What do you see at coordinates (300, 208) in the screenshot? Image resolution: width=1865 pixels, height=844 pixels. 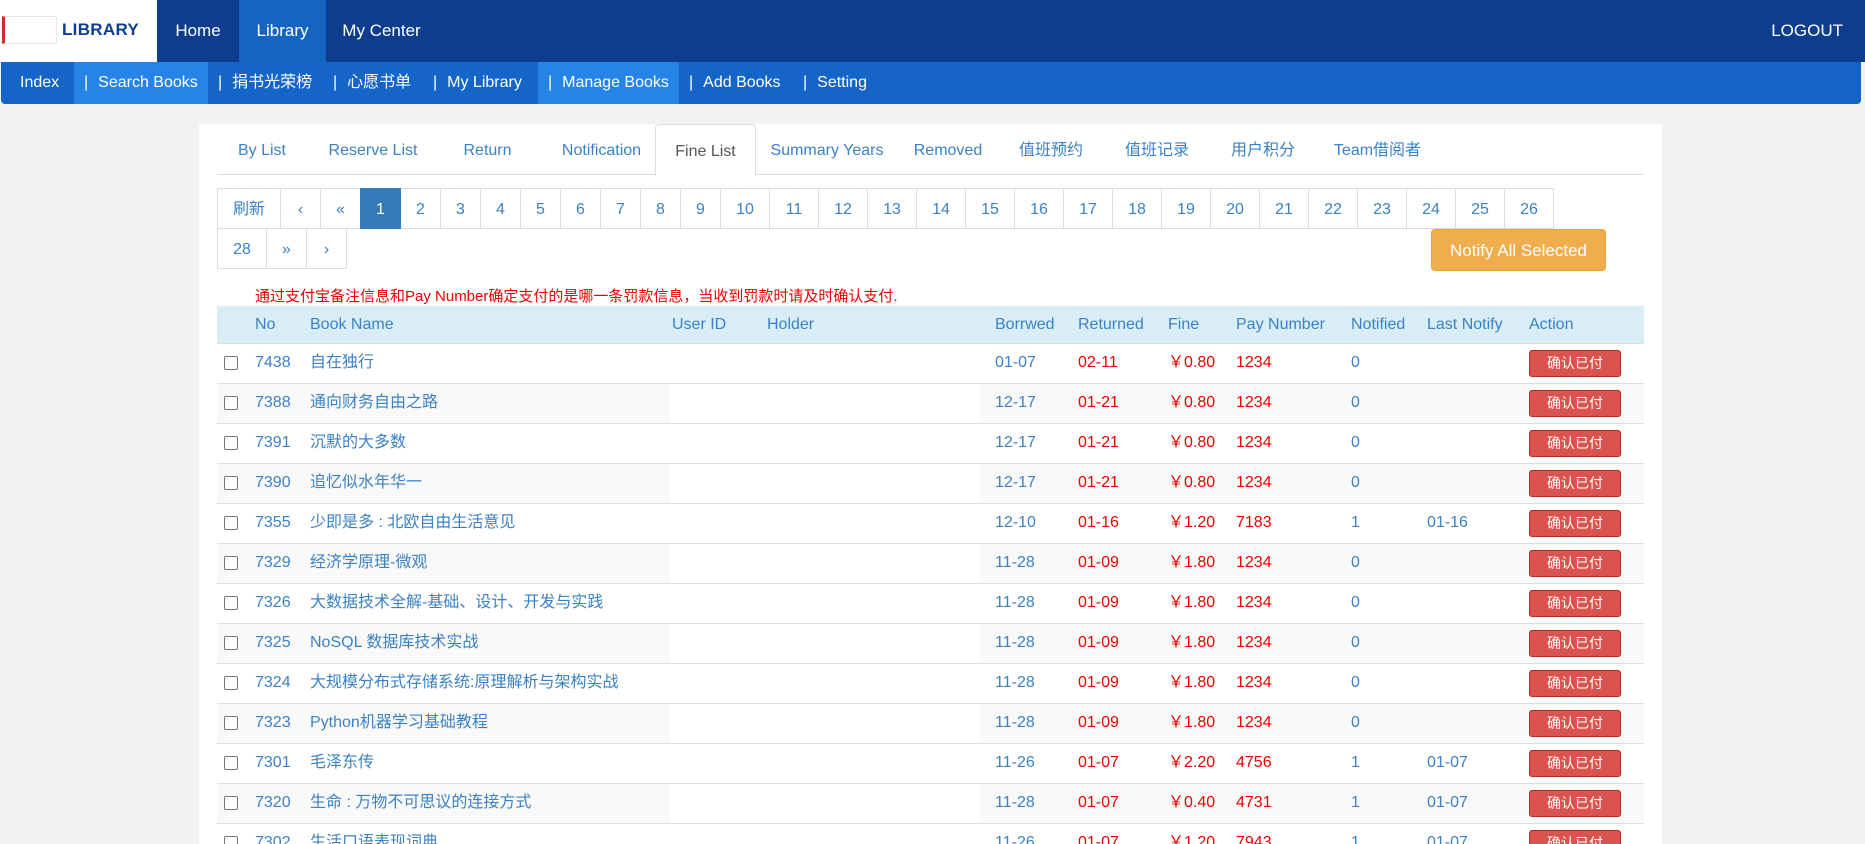 I see `pagination-first: ‹` at bounding box center [300, 208].